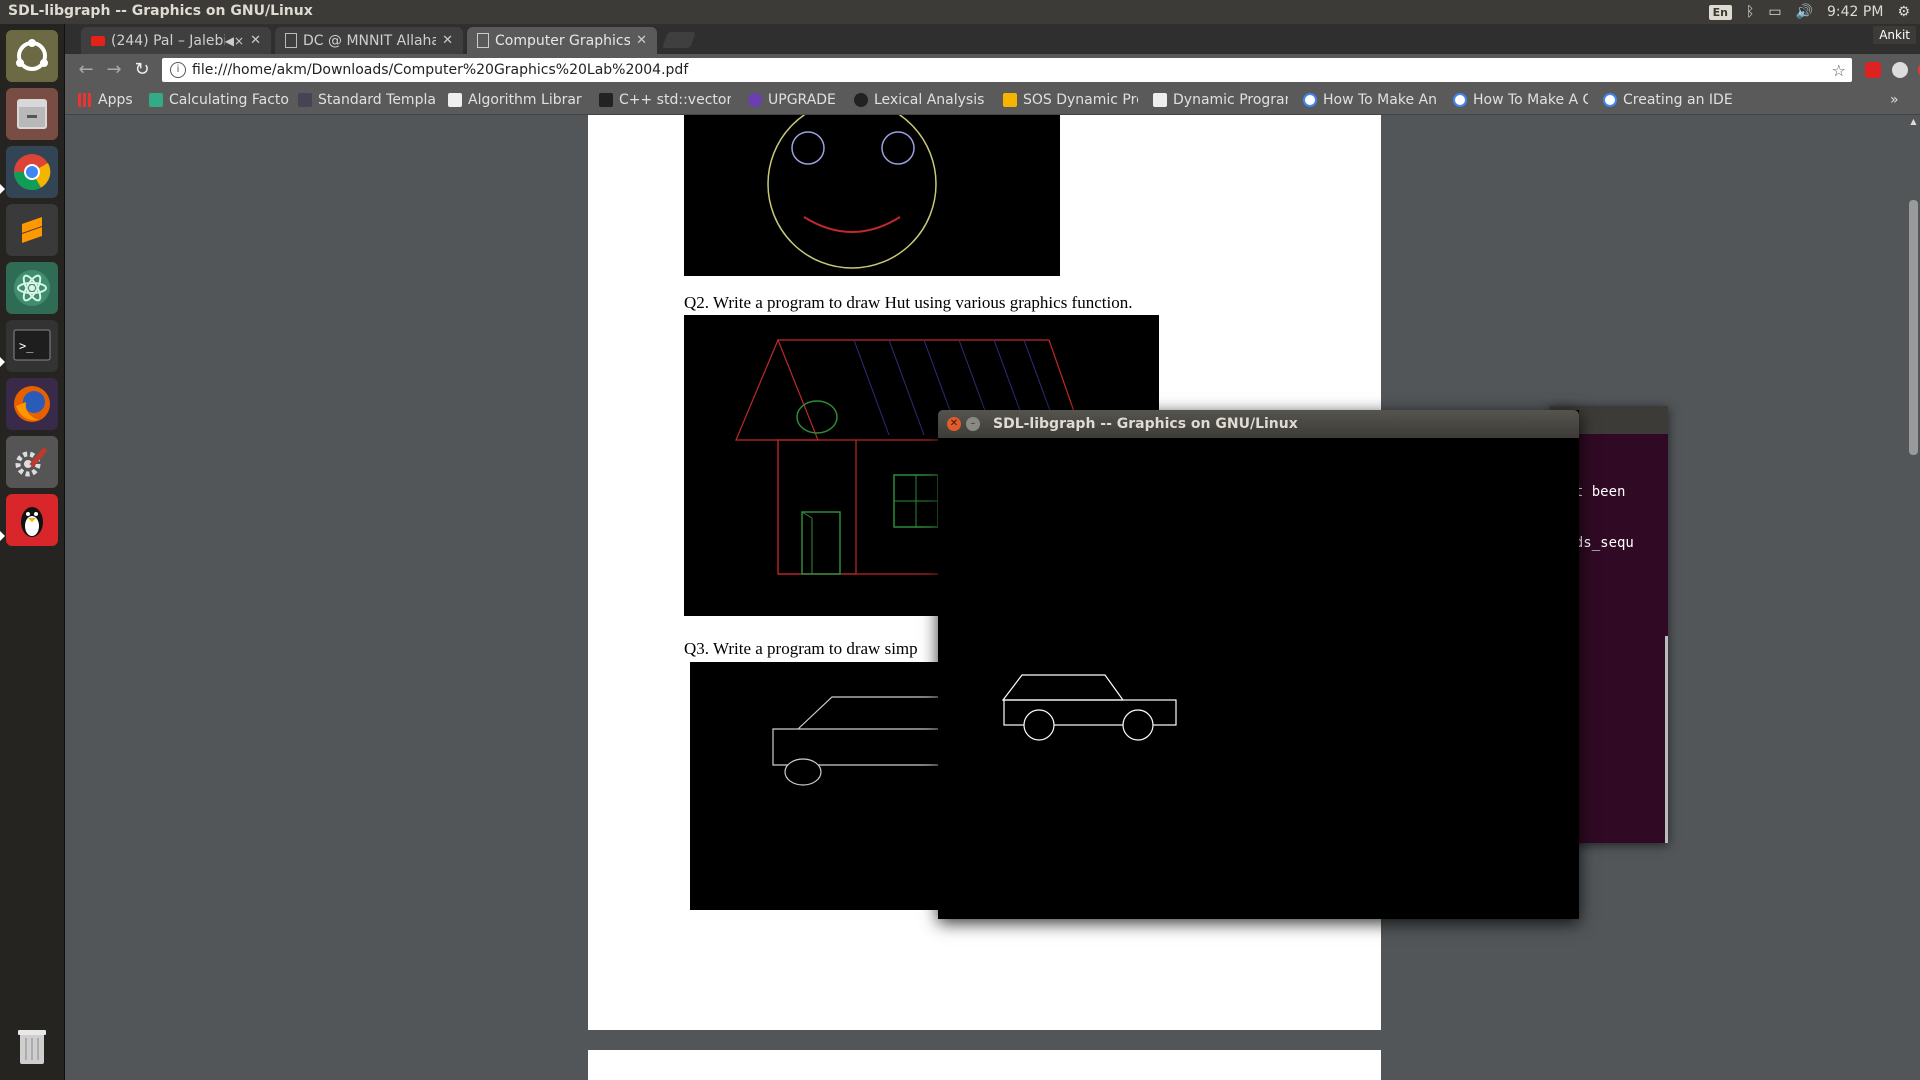 This screenshot has height=1080, width=1920. Describe the element at coordinates (376, 100) in the screenshot. I see `bookmark-label: Standard Templa` at that location.